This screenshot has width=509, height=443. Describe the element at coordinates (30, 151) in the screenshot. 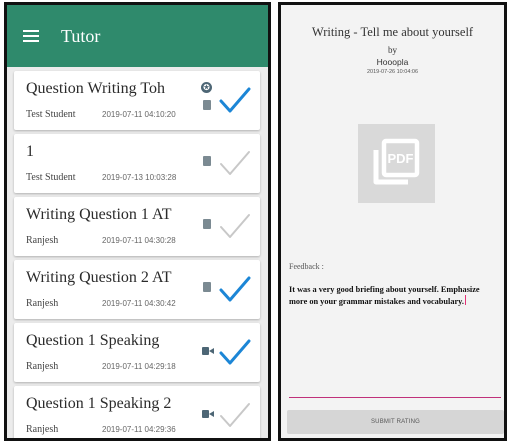

I see `submission-title: 1` at that location.